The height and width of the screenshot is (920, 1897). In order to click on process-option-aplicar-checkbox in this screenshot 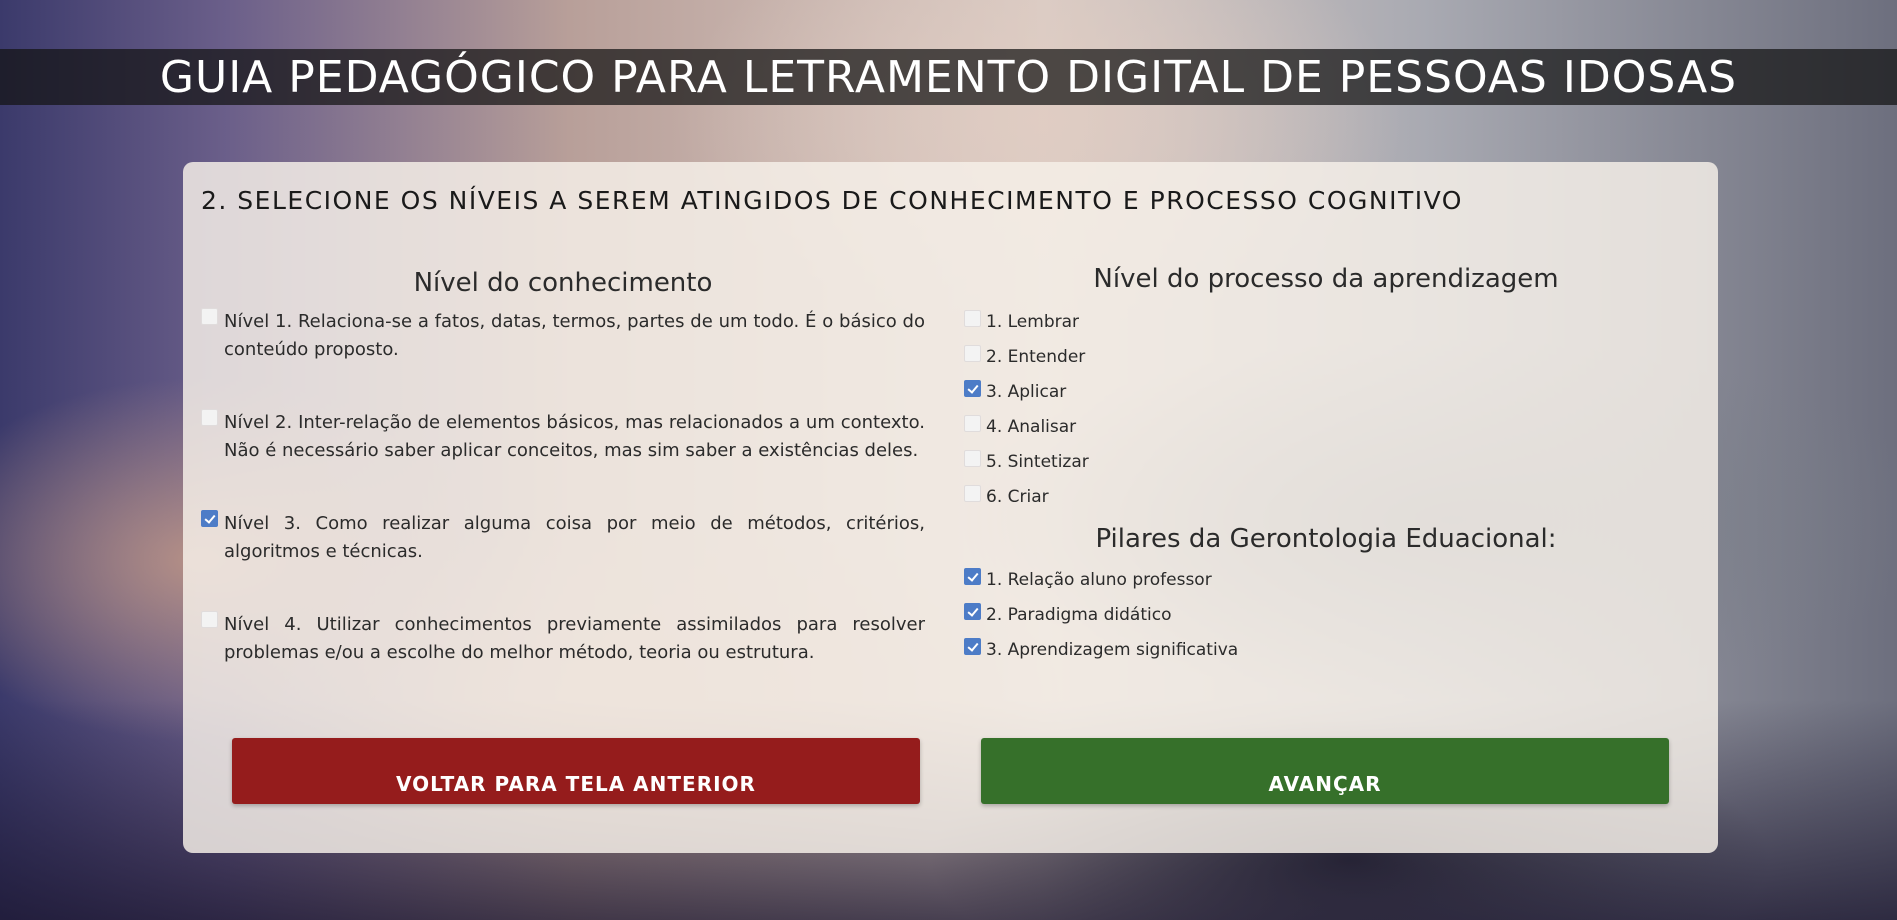, I will do `click(972, 388)`.